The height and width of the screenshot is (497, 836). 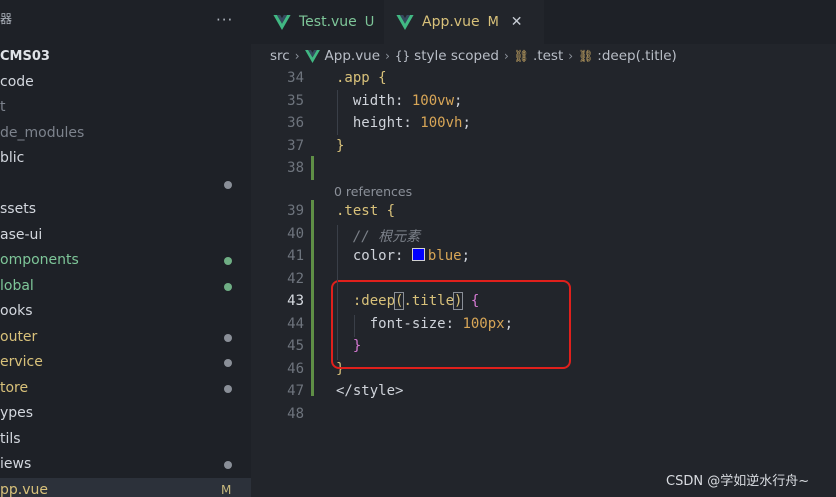 I want to click on code-line: }, so click(x=340, y=146).